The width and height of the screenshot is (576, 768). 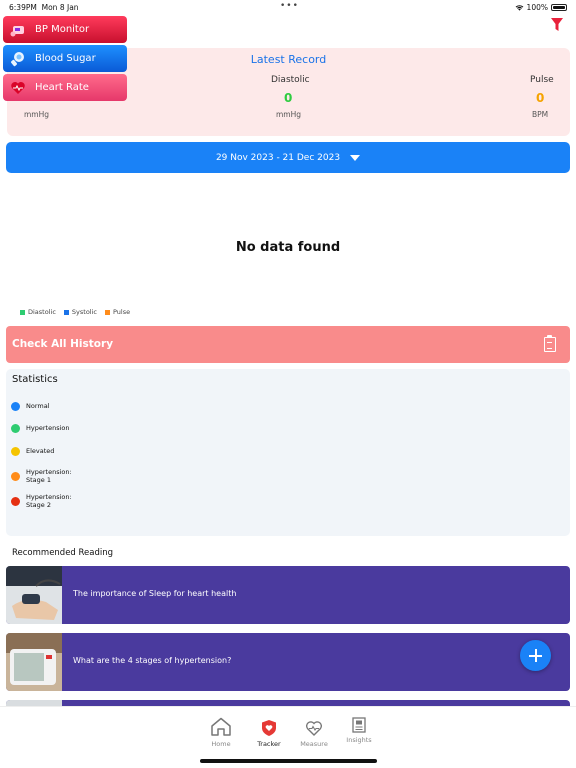 I want to click on home-indicator, so click(x=288, y=761).